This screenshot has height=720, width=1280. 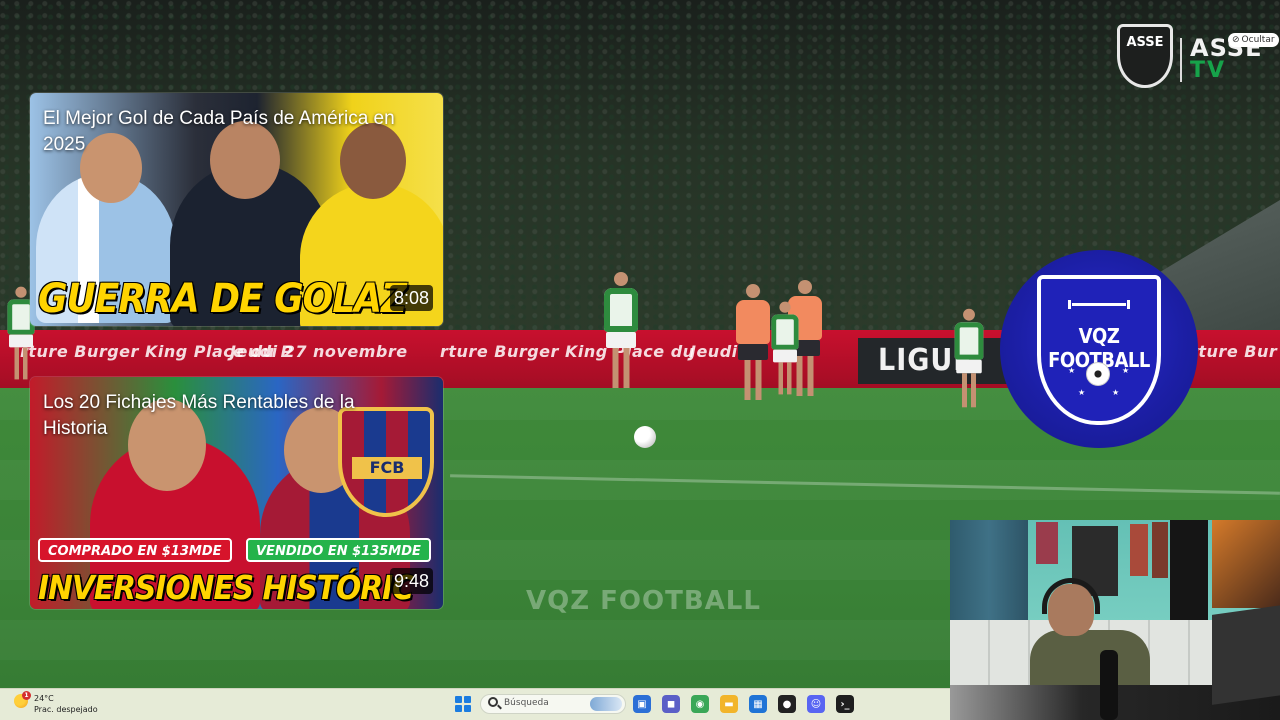 I want to click on store-icon: ▦, so click(x=758, y=704).